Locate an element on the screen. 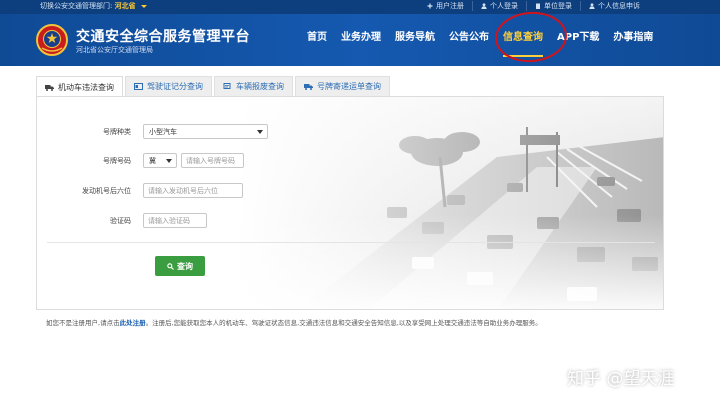 This screenshot has height=405, width=720. query-button-label: 查询 is located at coordinates (185, 266).